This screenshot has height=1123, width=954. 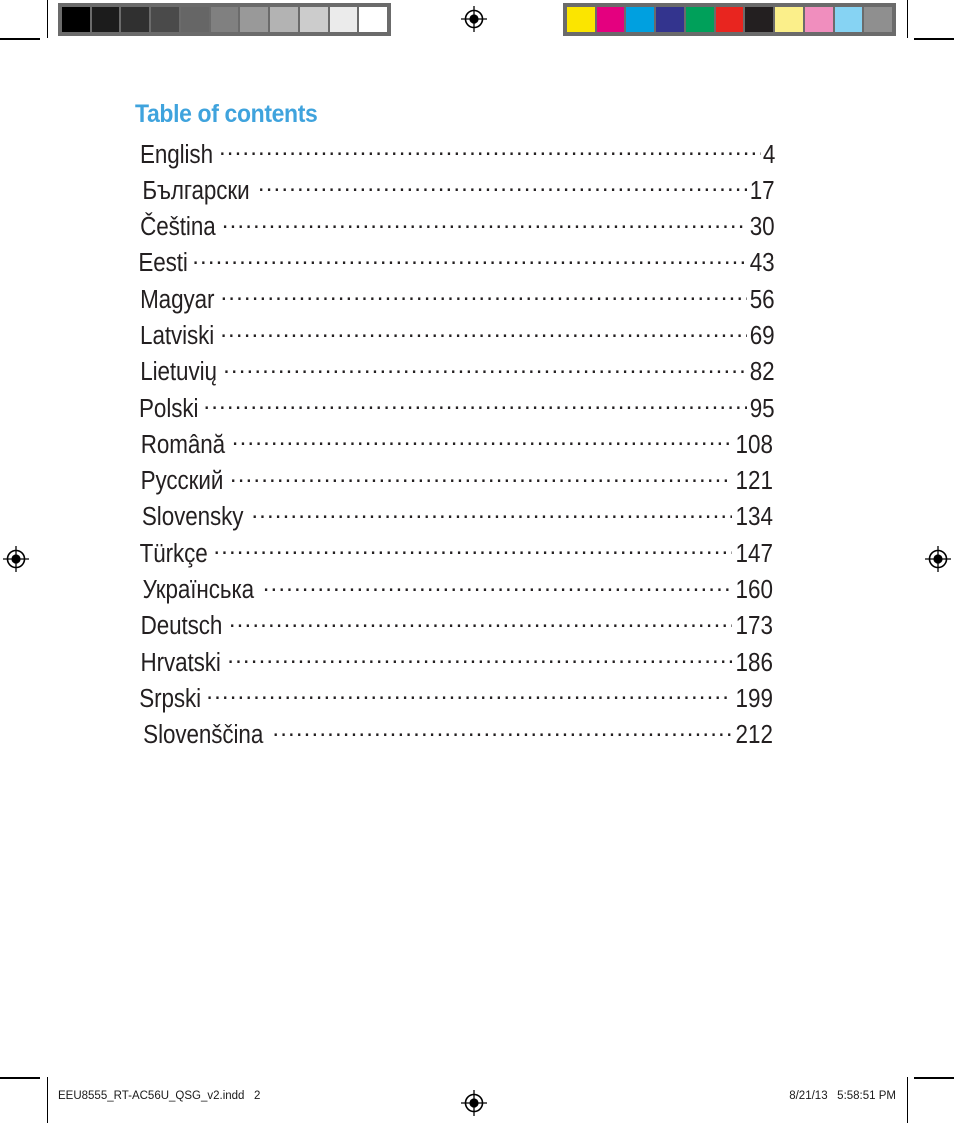 What do you see at coordinates (755, 481) in the screenshot?
I see `toc-entry-page-number: 121` at bounding box center [755, 481].